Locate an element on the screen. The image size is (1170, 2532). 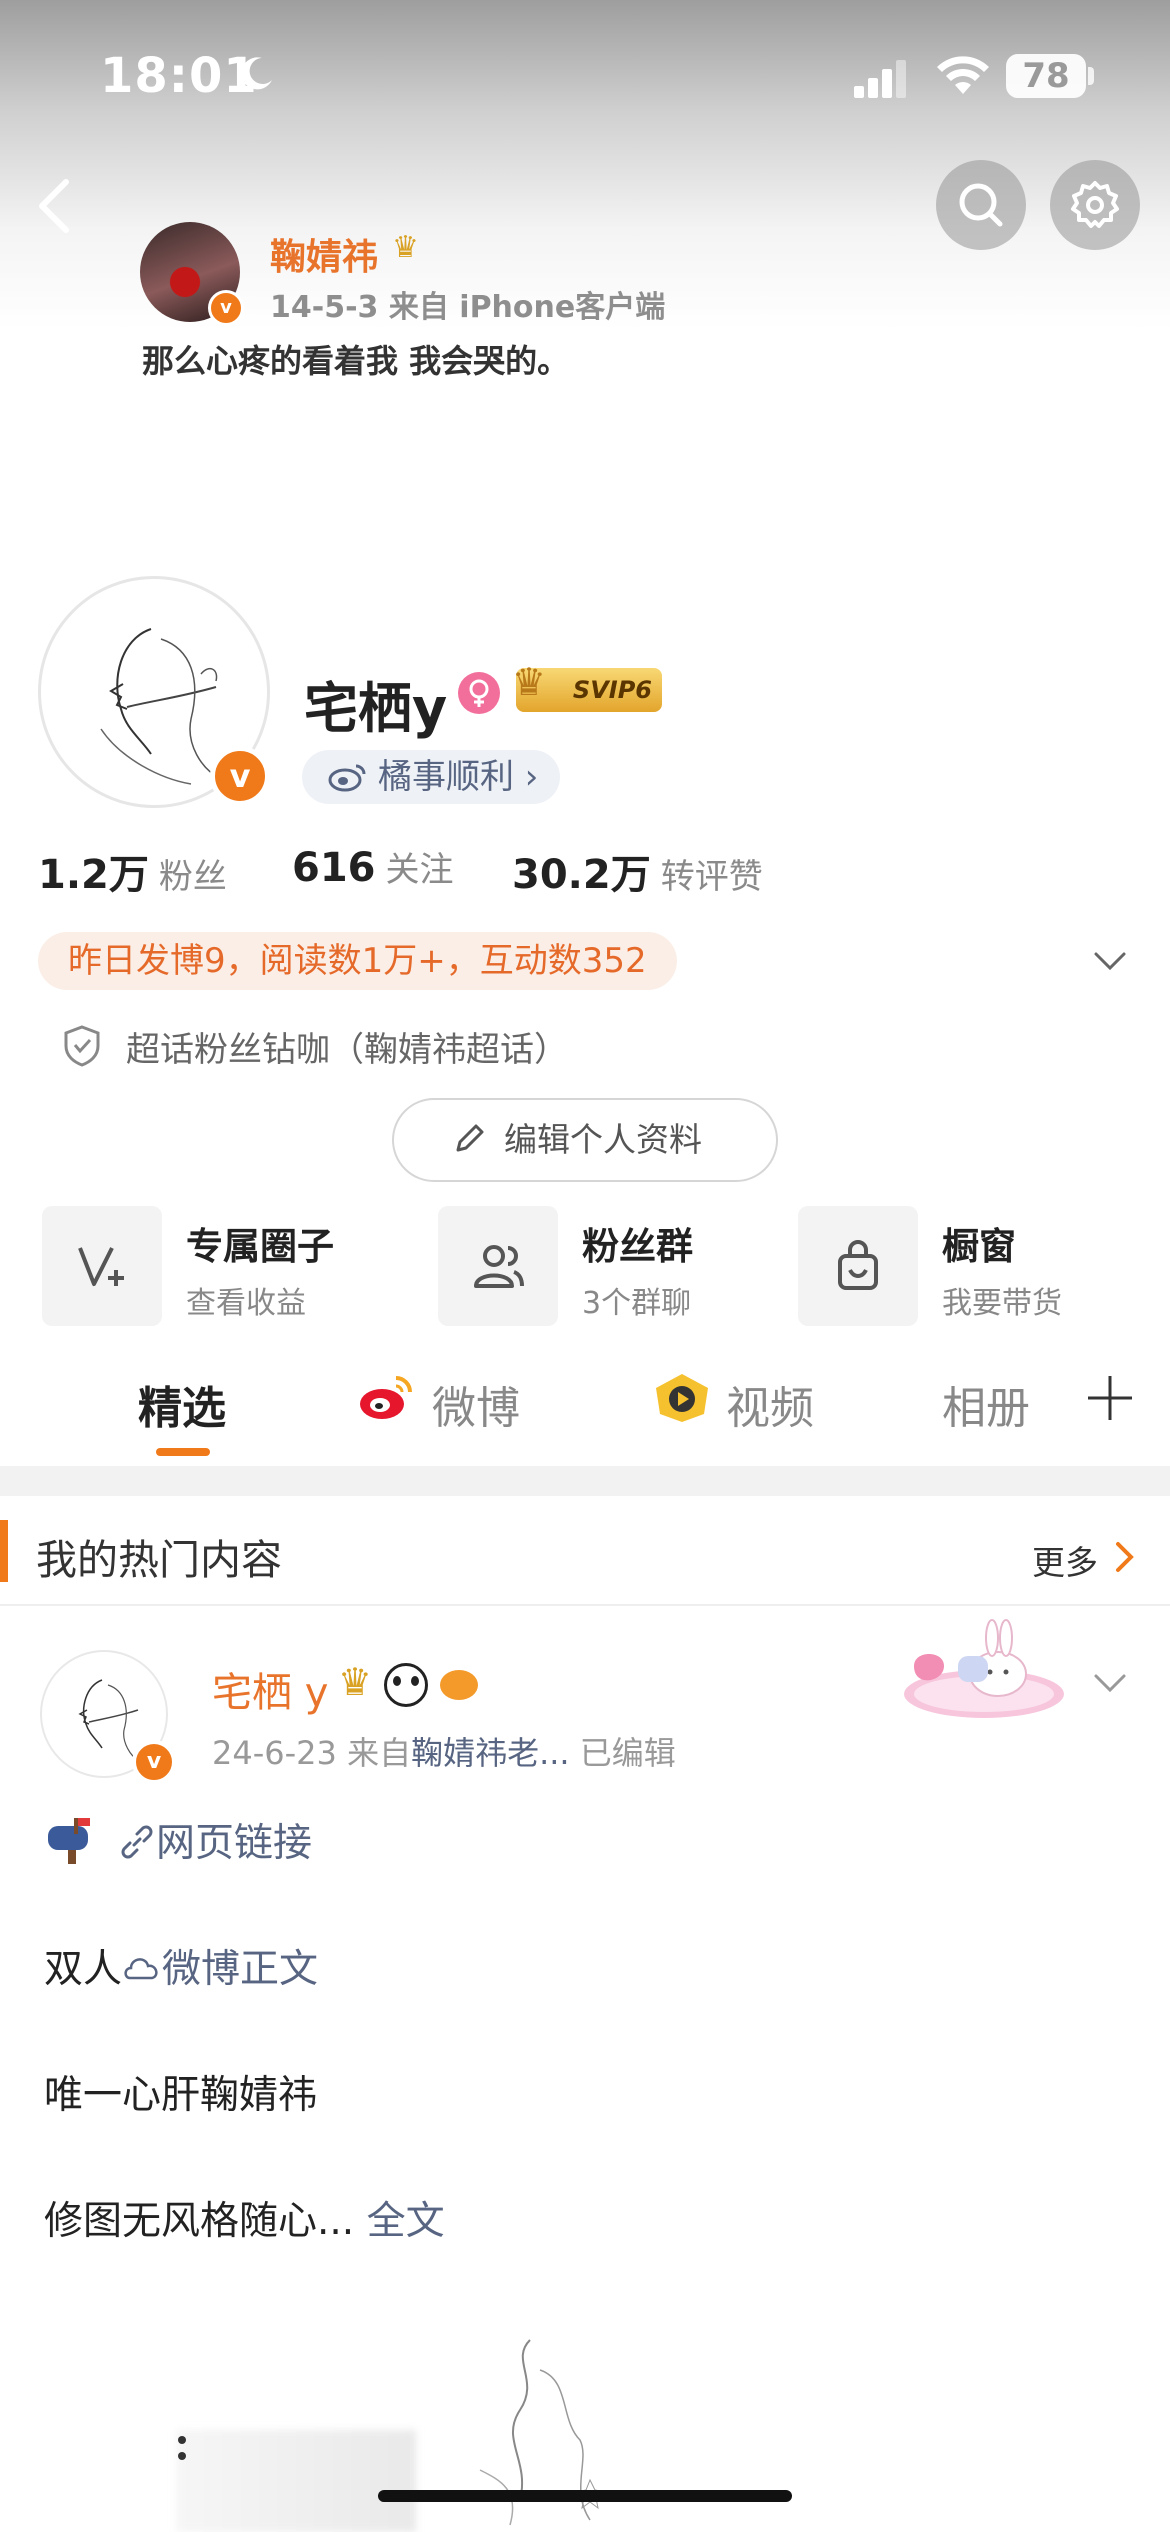
people-icon is located at coordinates (499, 1266).